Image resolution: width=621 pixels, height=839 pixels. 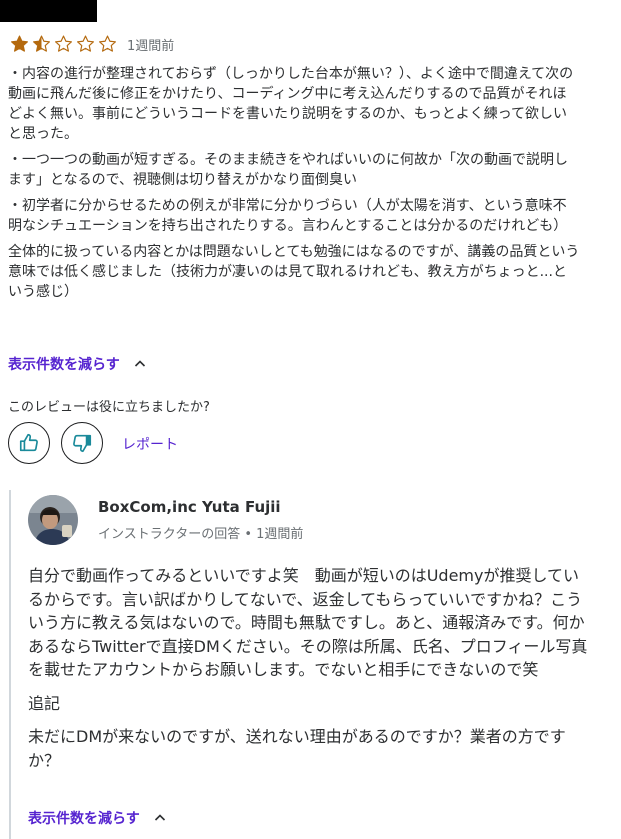 What do you see at coordinates (201, 534) in the screenshot?
I see `response-meta: インストラクターの回答 • 1週間前` at bounding box center [201, 534].